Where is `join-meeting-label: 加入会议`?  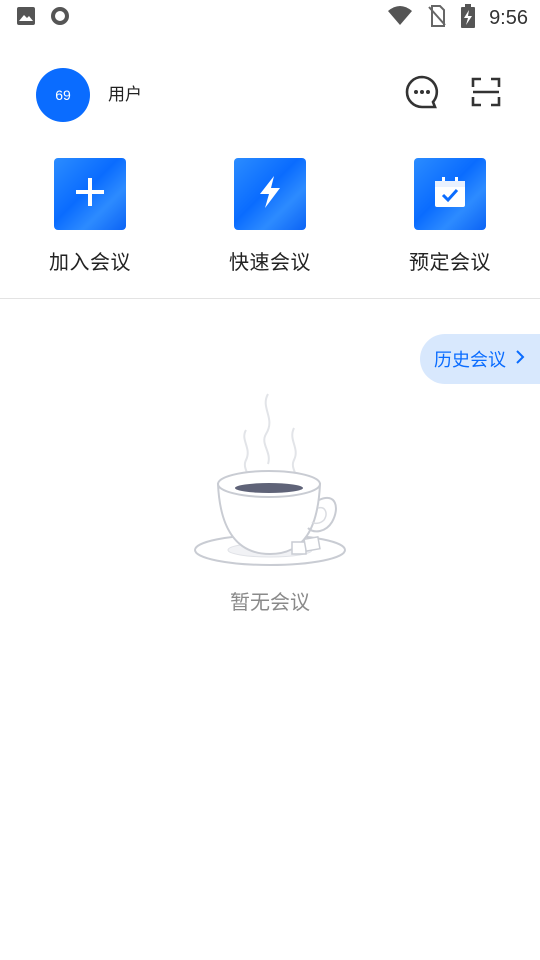 join-meeting-label: 加入会议 is located at coordinates (90, 262).